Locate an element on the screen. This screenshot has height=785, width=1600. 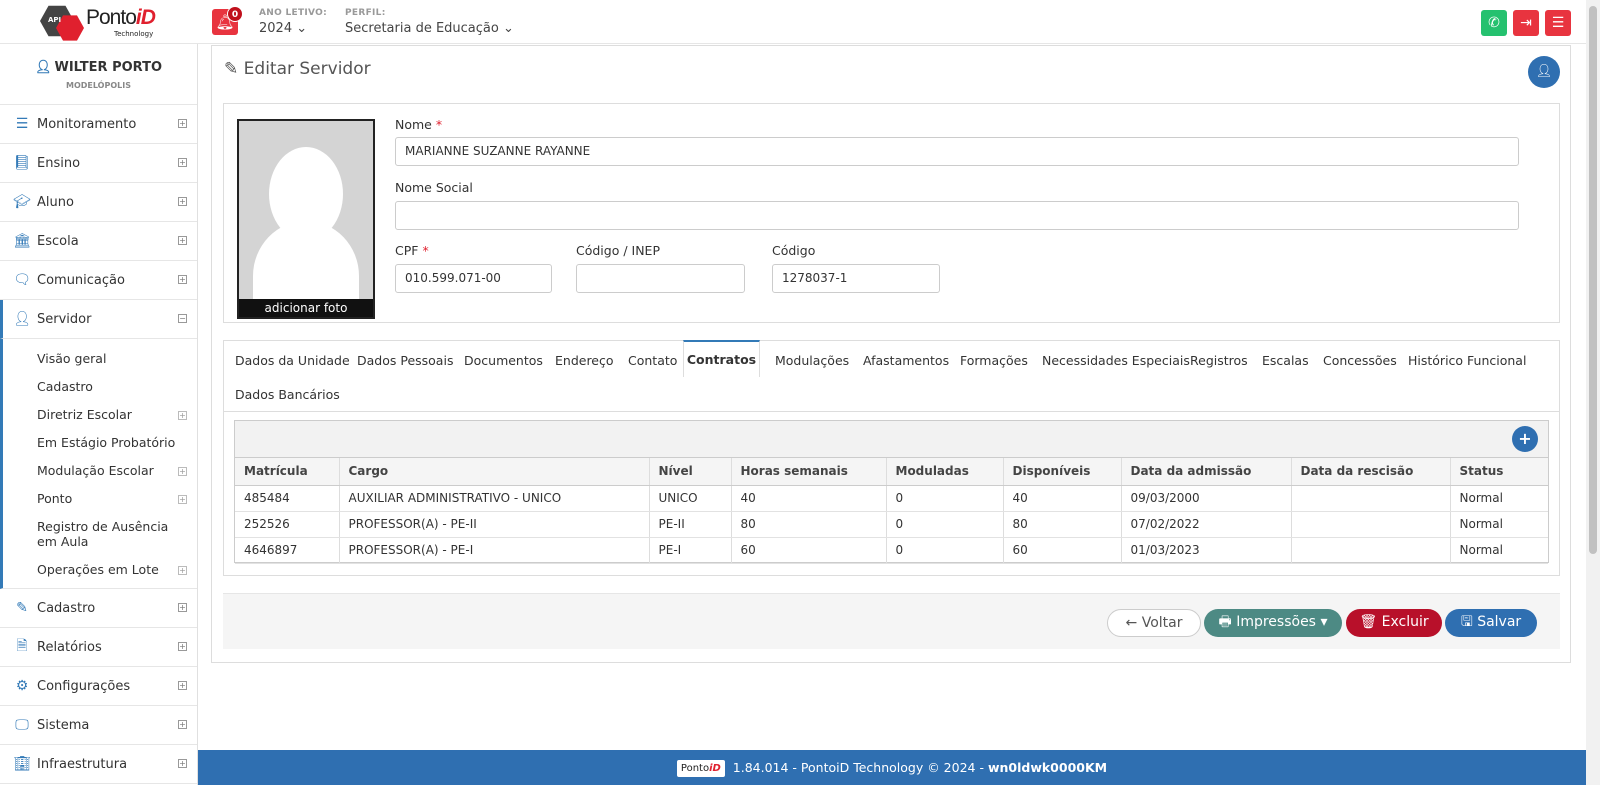
sidebar-item-aluno: 🎓︎ Aluno + is located at coordinates (98, 202).